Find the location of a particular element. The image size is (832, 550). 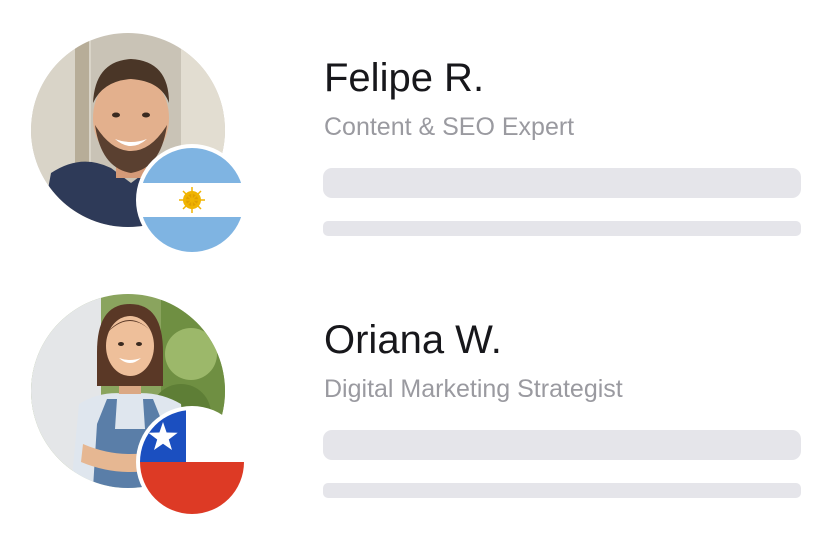

profile-role: Content & SEO Expert is located at coordinates (449, 127).